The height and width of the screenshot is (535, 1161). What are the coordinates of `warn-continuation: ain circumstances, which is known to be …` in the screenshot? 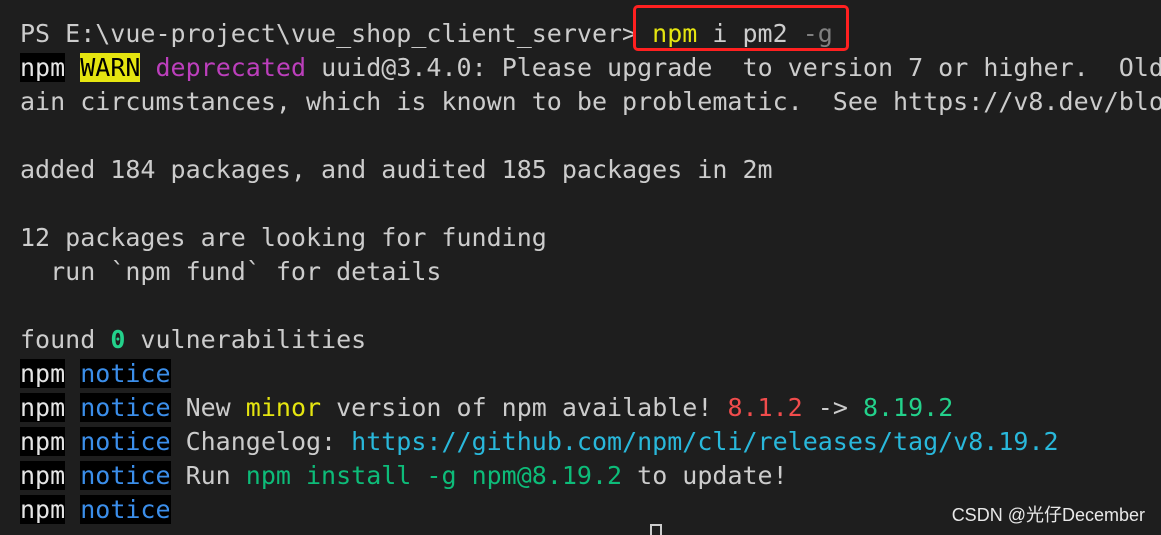 It's located at (590, 101).